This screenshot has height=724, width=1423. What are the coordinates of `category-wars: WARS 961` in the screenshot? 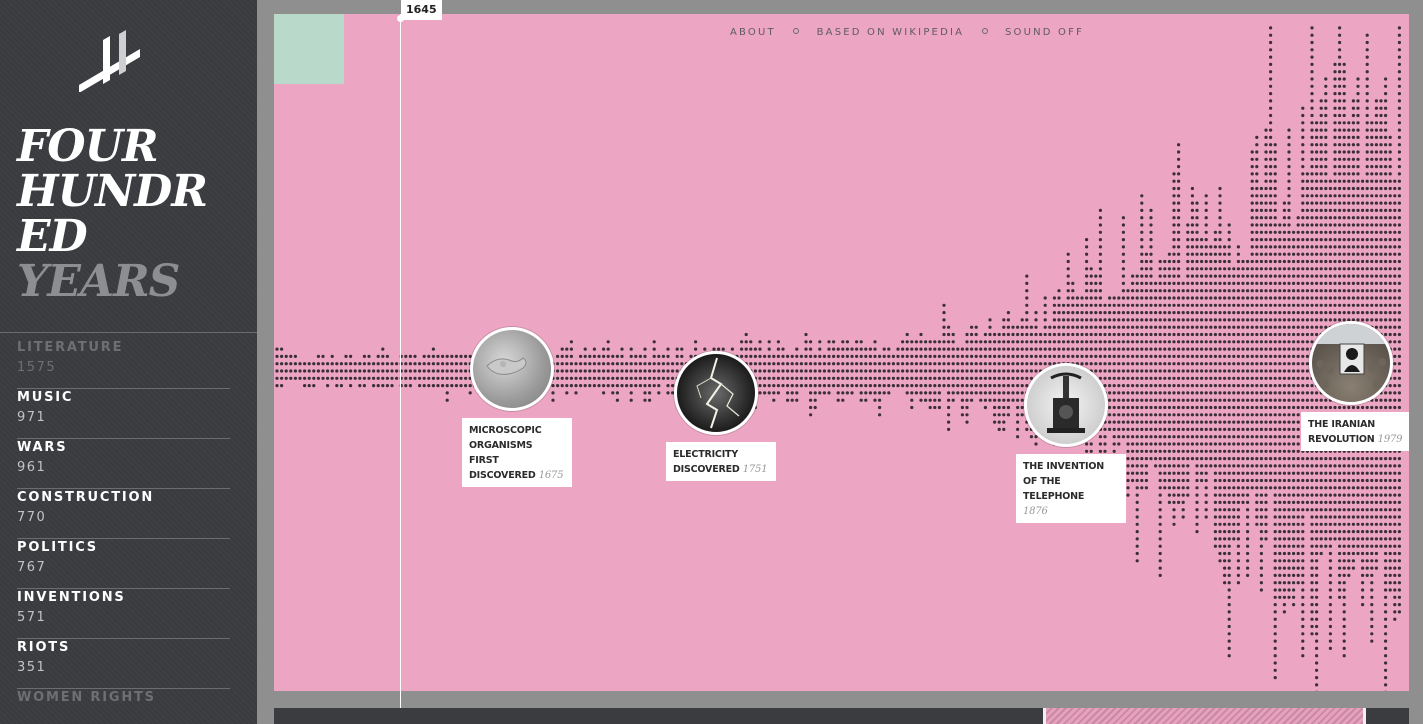 It's located at (123, 464).